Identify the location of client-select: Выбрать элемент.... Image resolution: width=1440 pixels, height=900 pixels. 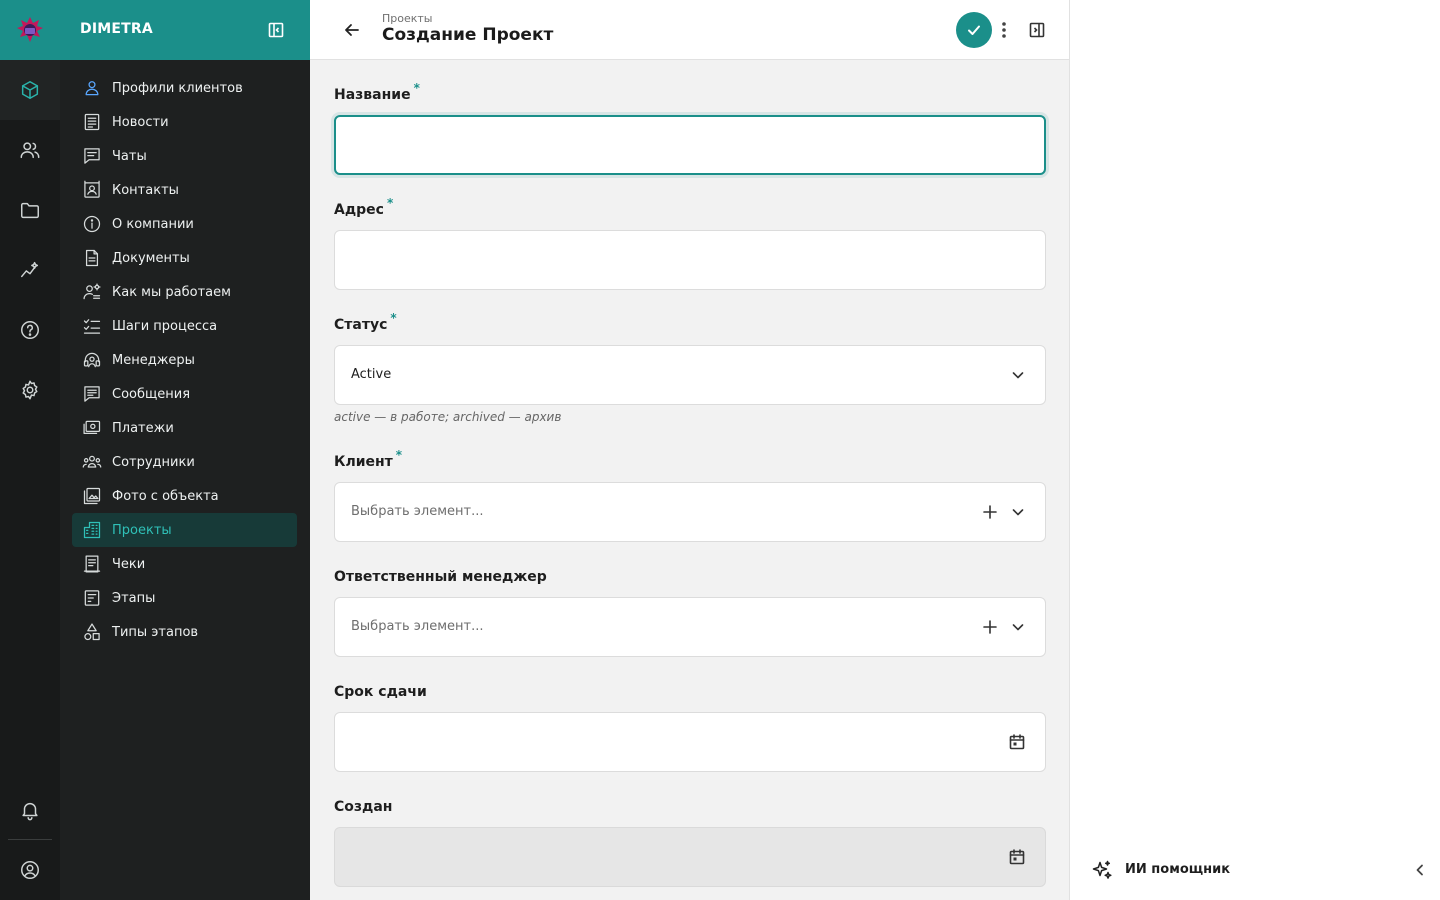
(690, 512).